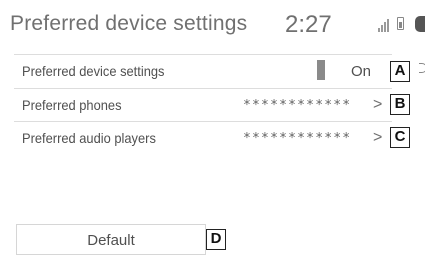 This screenshot has height=259, width=425. Describe the element at coordinates (420, 24) in the screenshot. I see `bluetooth-icon` at that location.